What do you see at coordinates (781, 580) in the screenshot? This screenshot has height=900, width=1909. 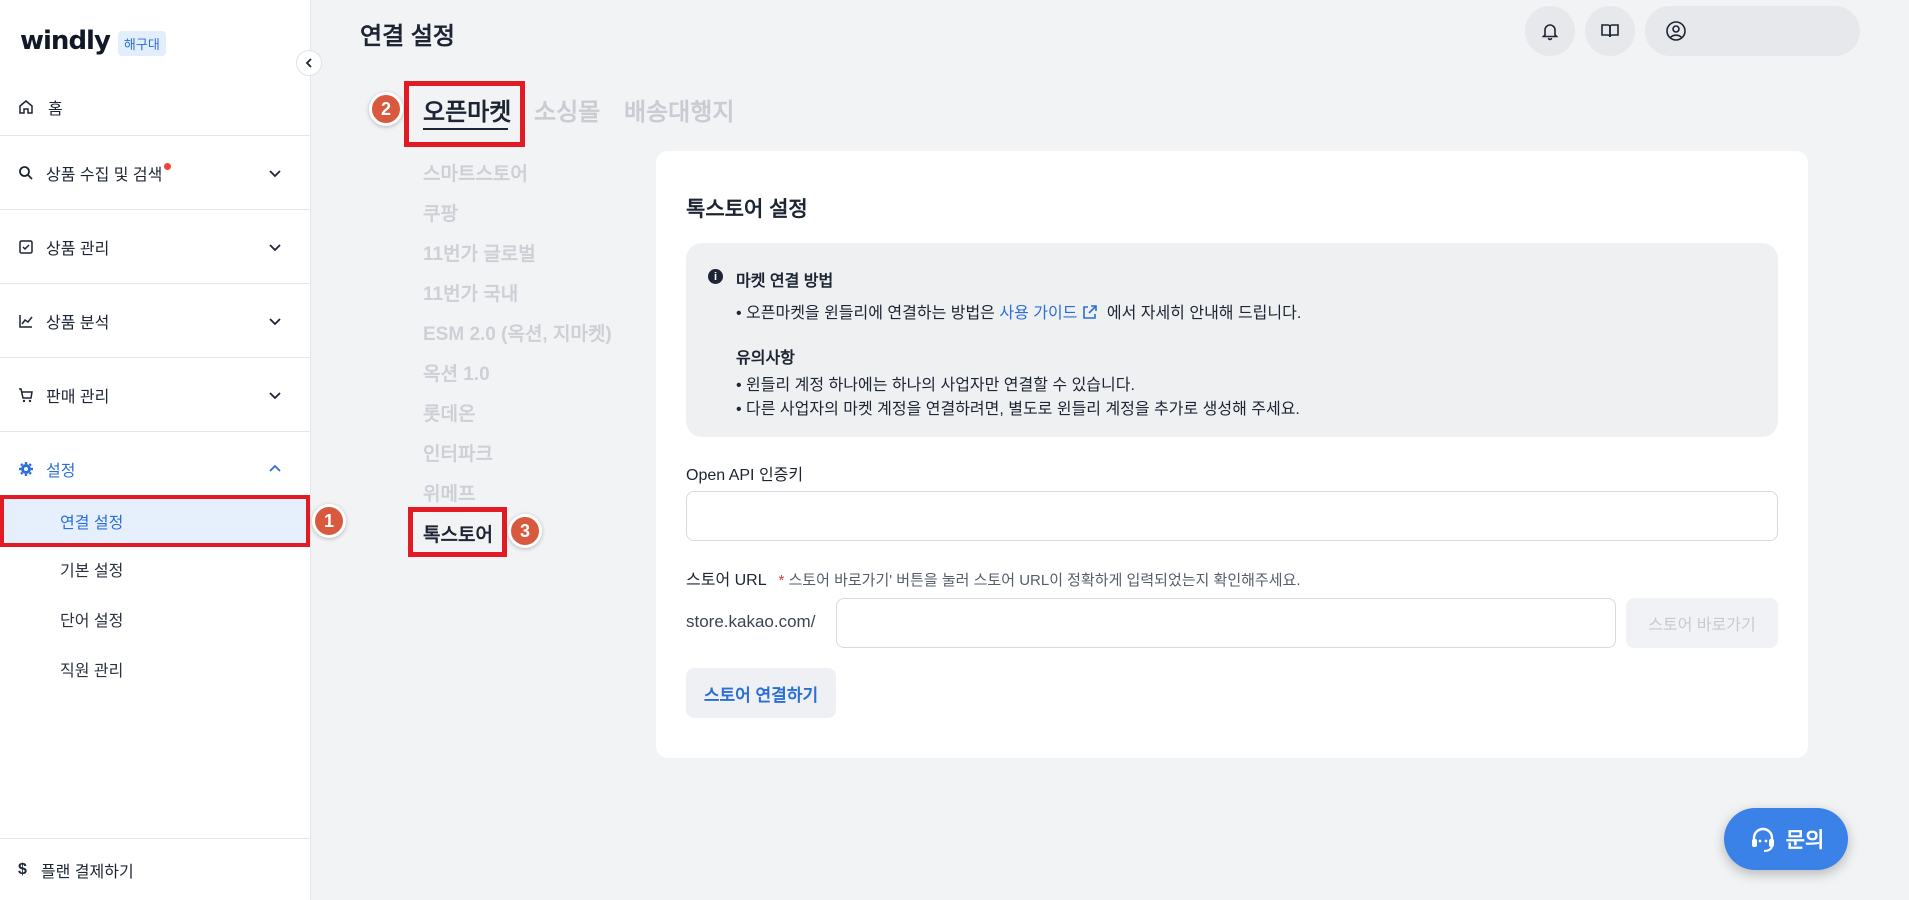 I see `required-star: *` at bounding box center [781, 580].